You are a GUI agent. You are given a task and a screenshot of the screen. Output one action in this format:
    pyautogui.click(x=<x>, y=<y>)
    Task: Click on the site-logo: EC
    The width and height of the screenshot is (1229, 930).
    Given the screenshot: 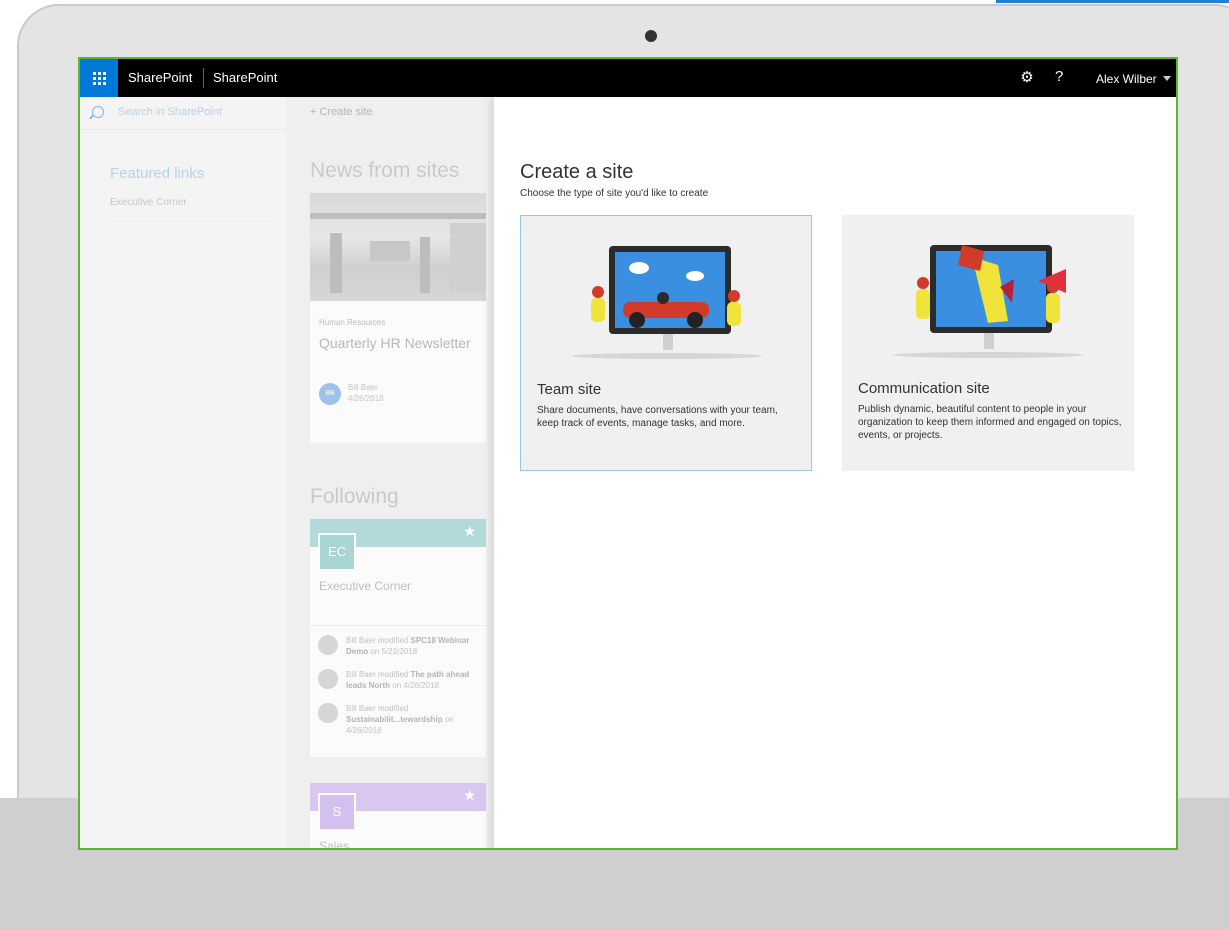 What is the action you would take?
    pyautogui.click(x=337, y=552)
    